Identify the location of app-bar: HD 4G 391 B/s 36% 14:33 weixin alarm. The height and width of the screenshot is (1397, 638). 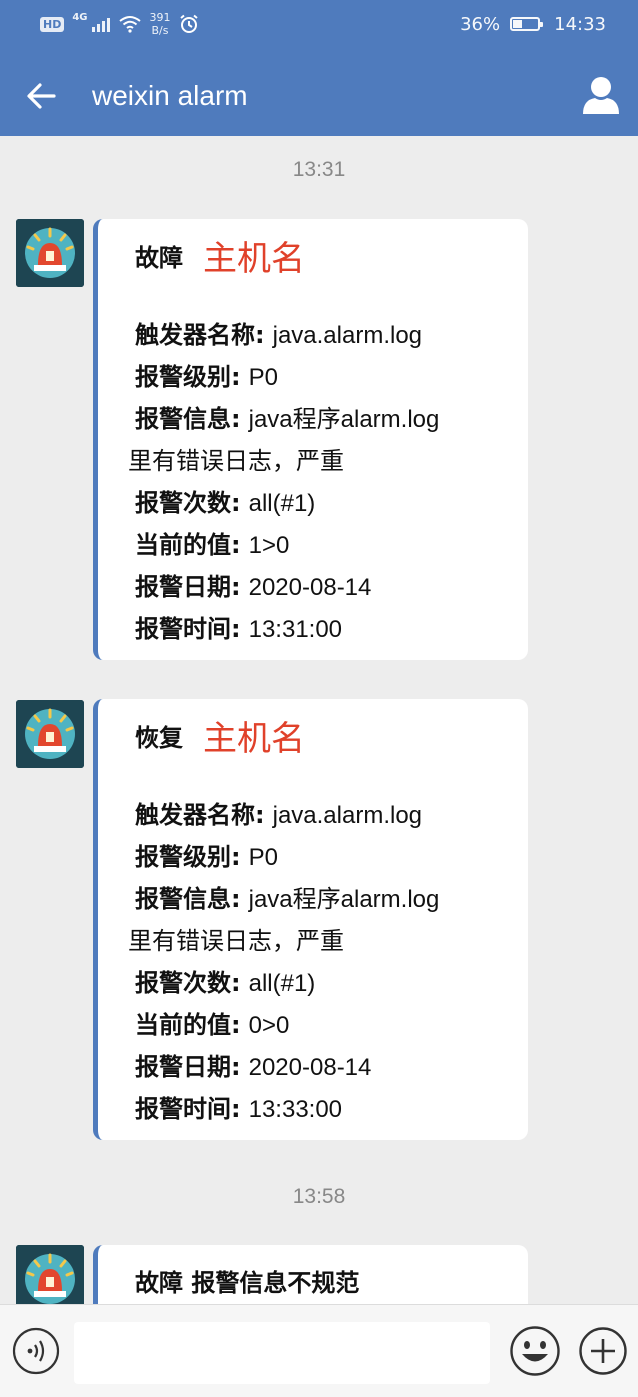
(319, 68).